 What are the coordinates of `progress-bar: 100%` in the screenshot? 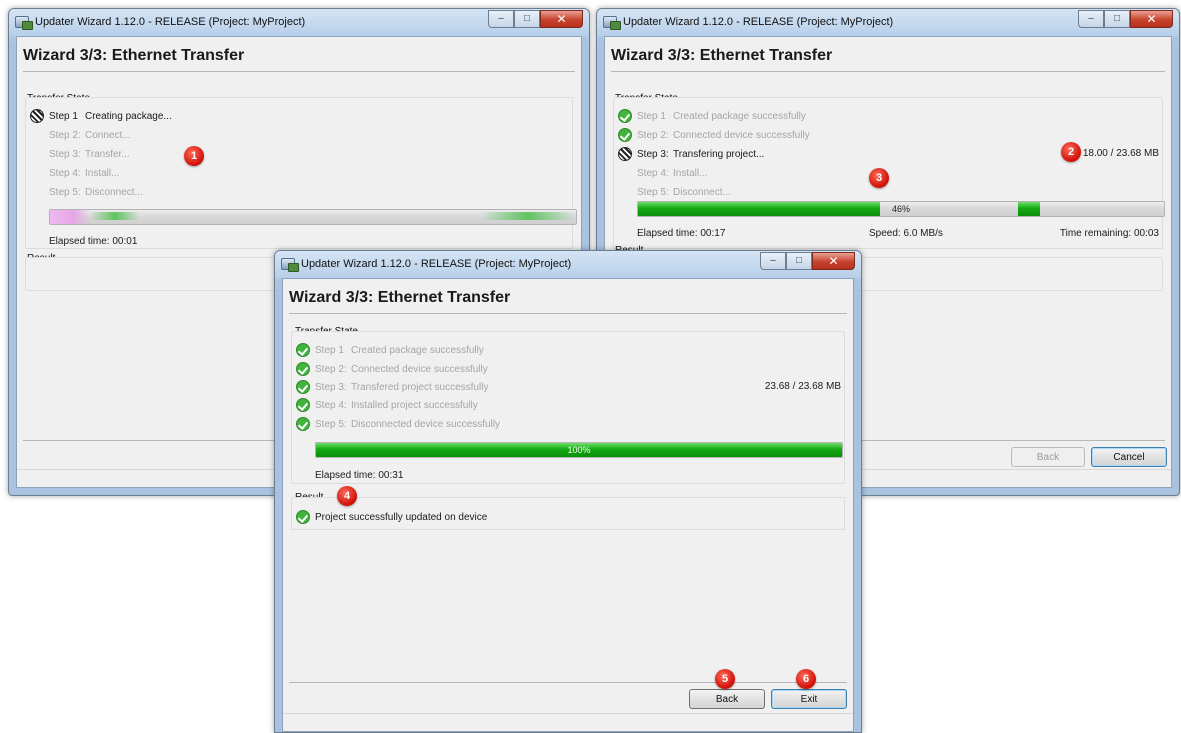 It's located at (579, 450).